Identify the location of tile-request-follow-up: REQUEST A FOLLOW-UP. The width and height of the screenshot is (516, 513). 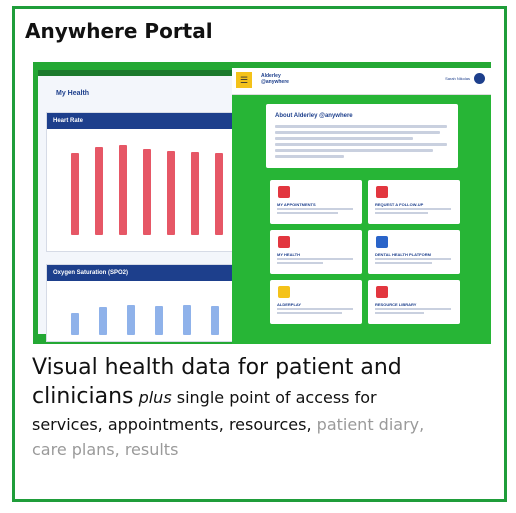
(414, 202).